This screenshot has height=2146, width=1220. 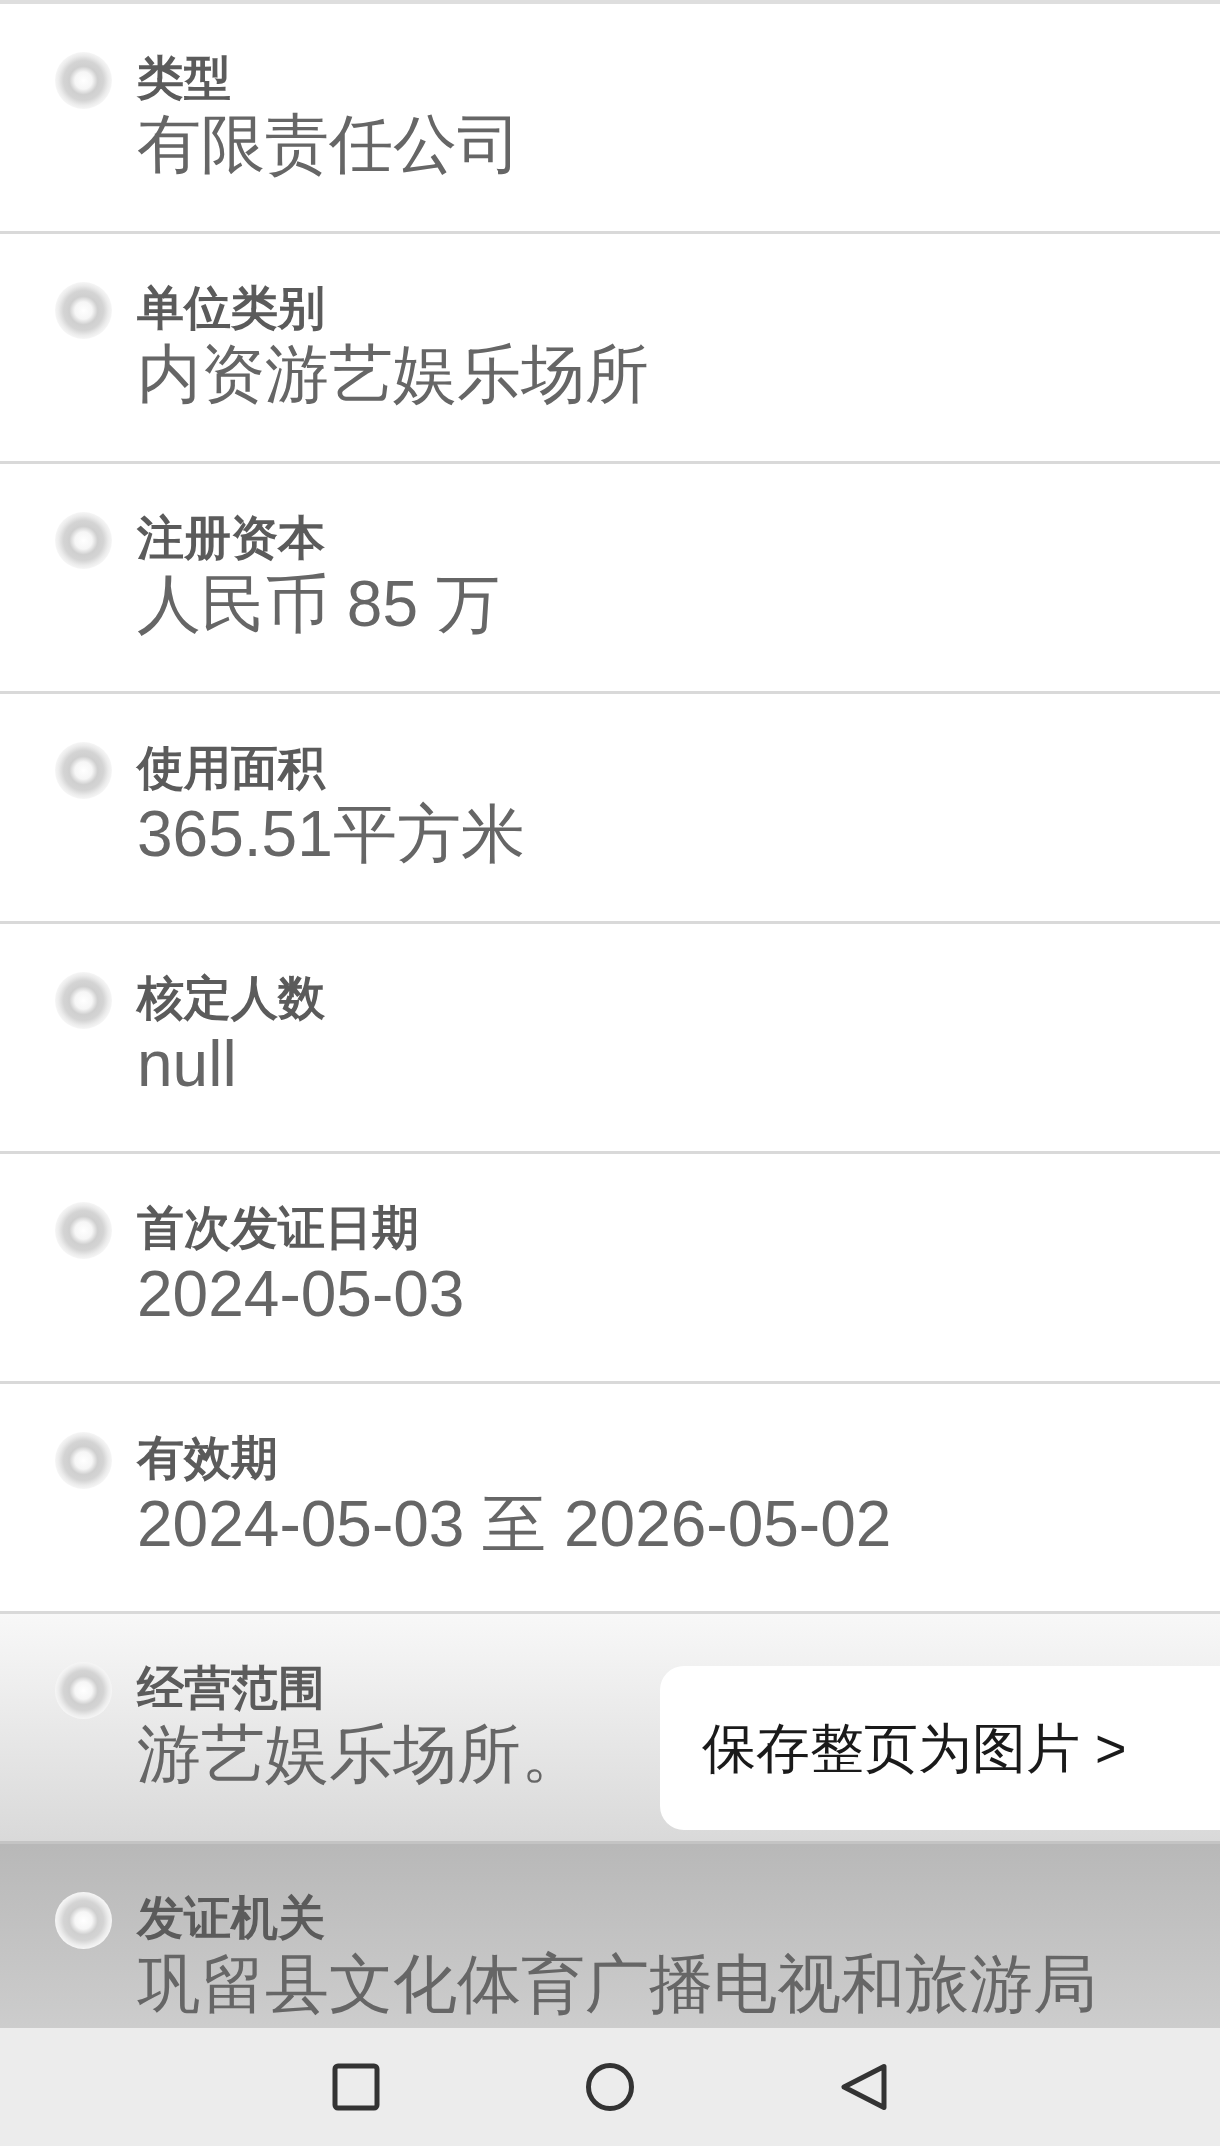 What do you see at coordinates (187, 1064) in the screenshot?
I see `field-value: null` at bounding box center [187, 1064].